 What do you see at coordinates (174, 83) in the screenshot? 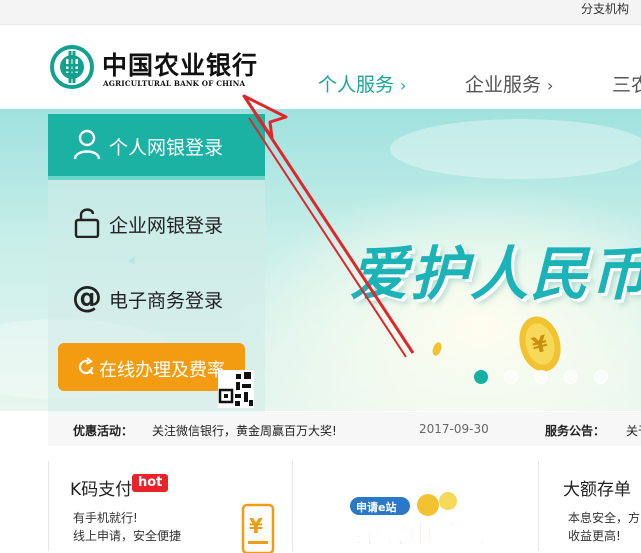
I see `bank-name-en: AGRICULTURAL BANK OF CHINA` at bounding box center [174, 83].